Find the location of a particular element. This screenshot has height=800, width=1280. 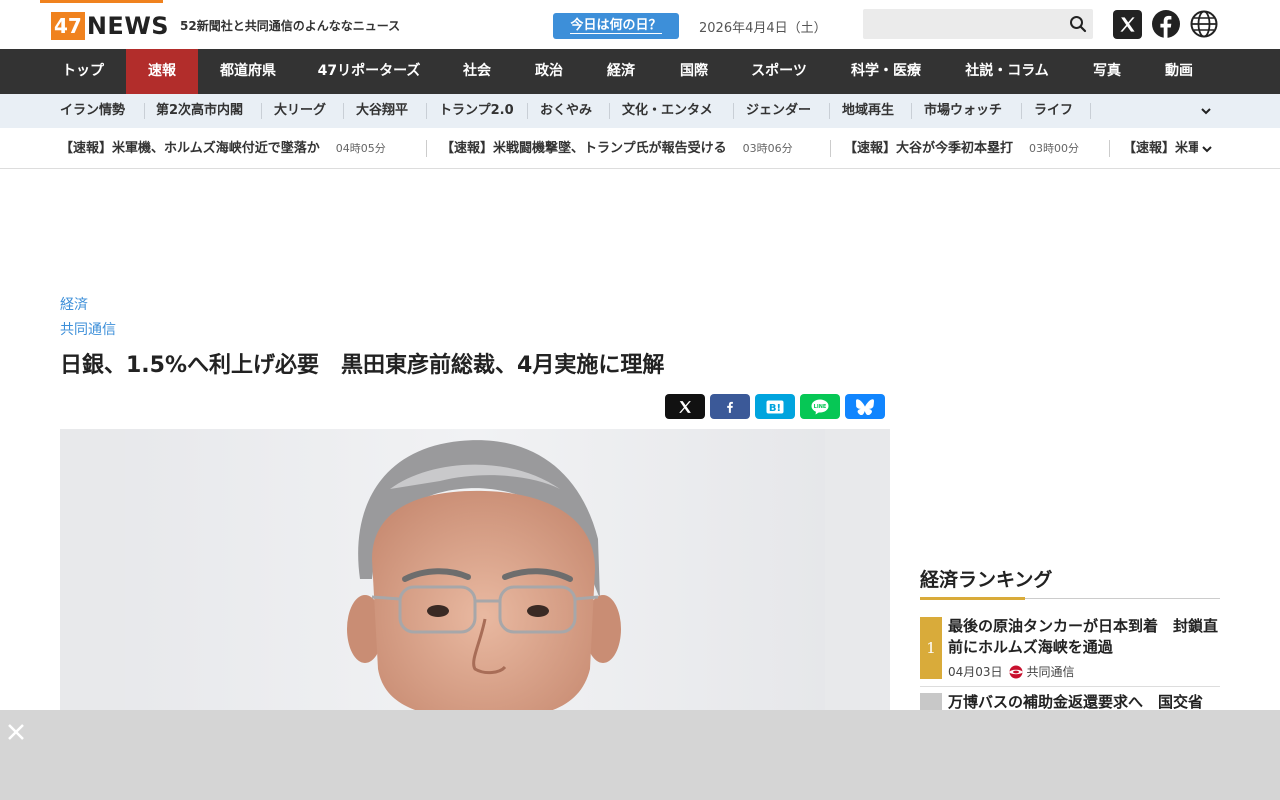

site-logo: 47 NEWS is located at coordinates (110, 26).